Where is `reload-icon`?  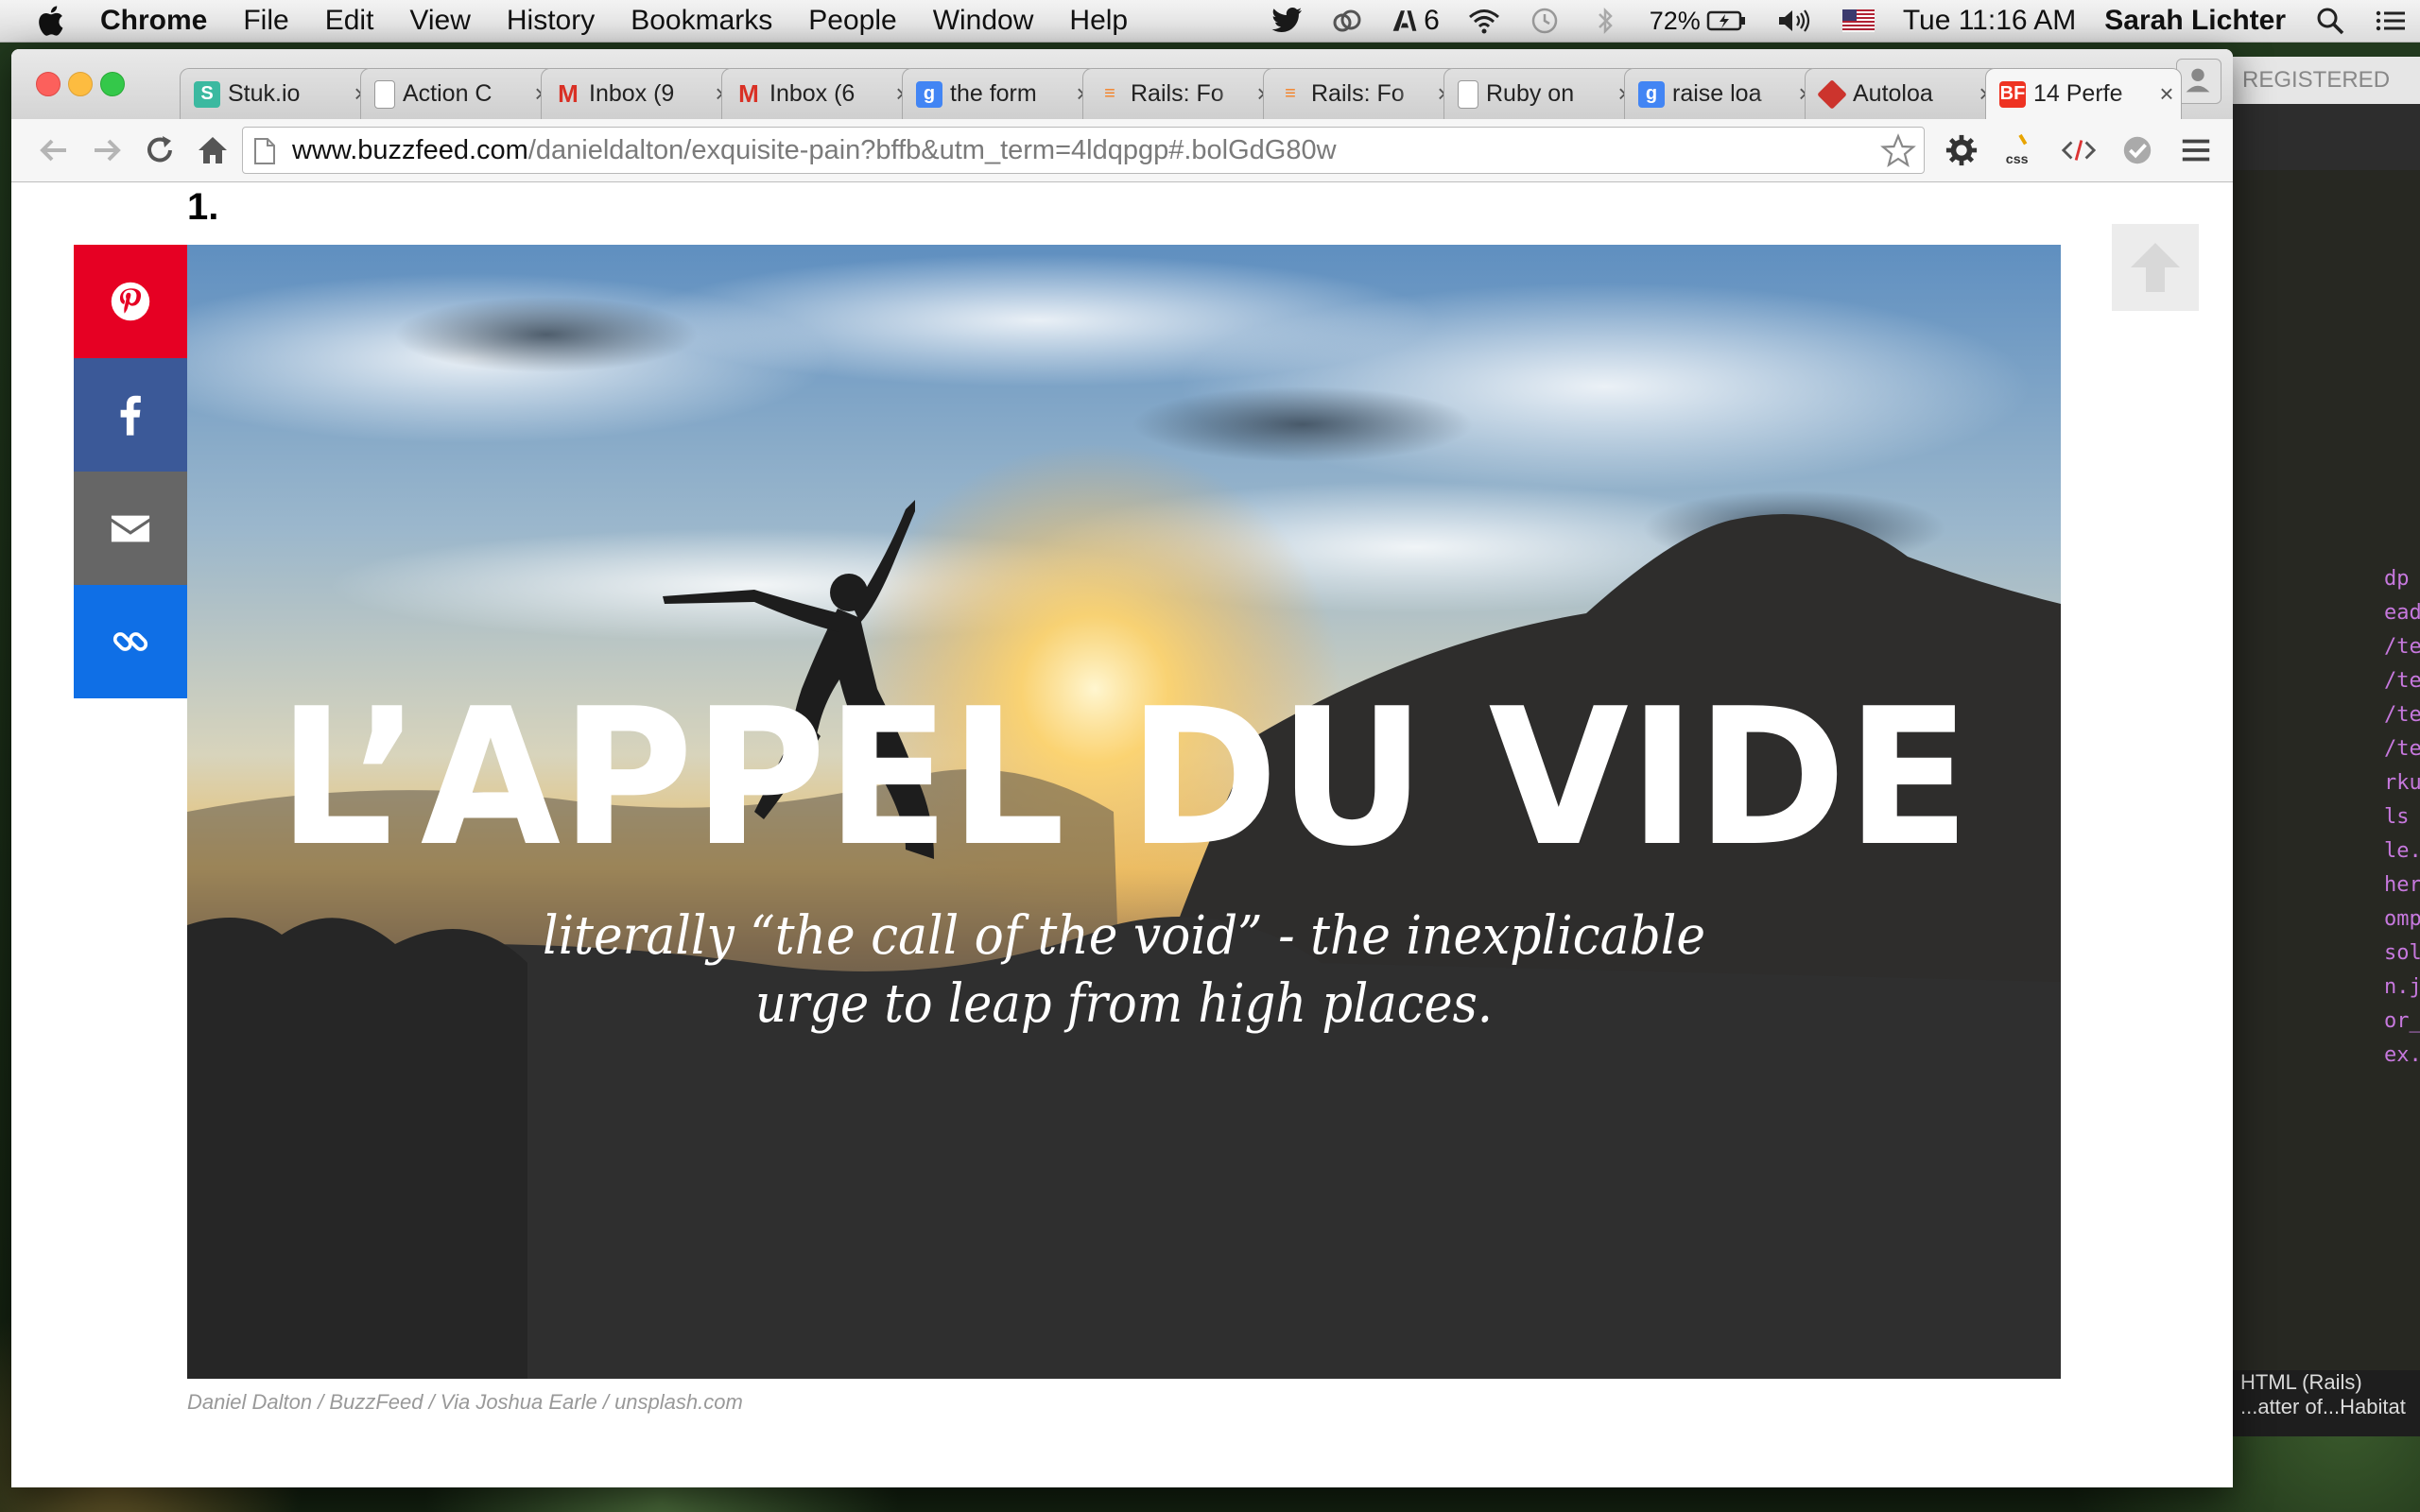
reload-icon is located at coordinates (159, 149).